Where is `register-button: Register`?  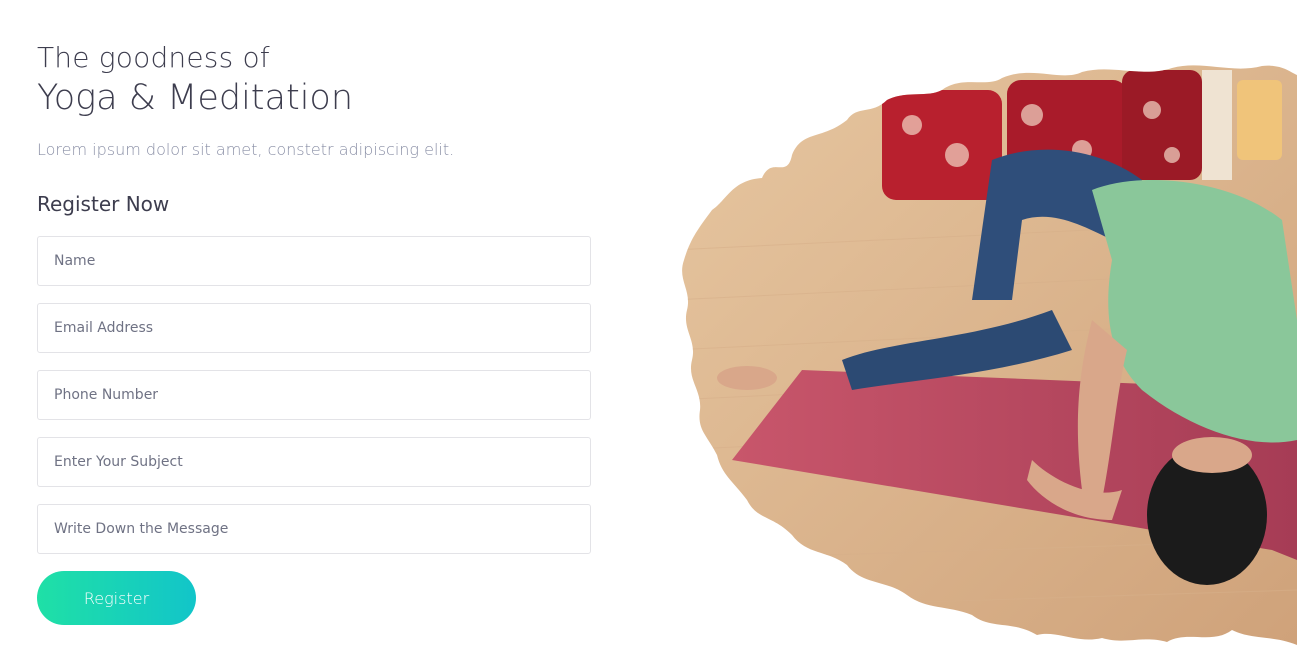
register-button: Register is located at coordinates (116, 598).